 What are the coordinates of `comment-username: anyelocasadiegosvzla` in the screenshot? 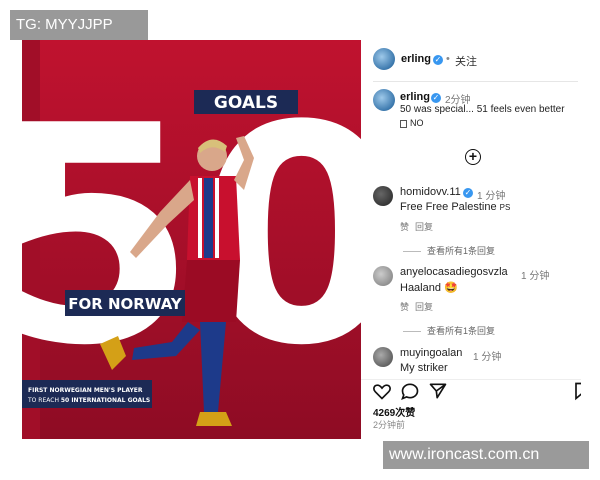 It's located at (454, 272).